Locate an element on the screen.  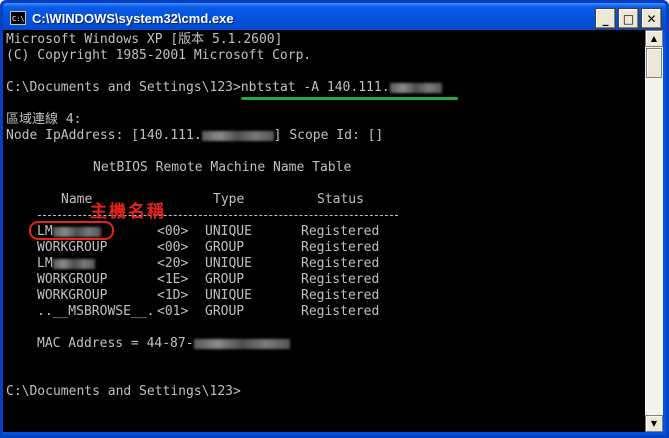
table-row: LM is located at coordinates (66, 264).